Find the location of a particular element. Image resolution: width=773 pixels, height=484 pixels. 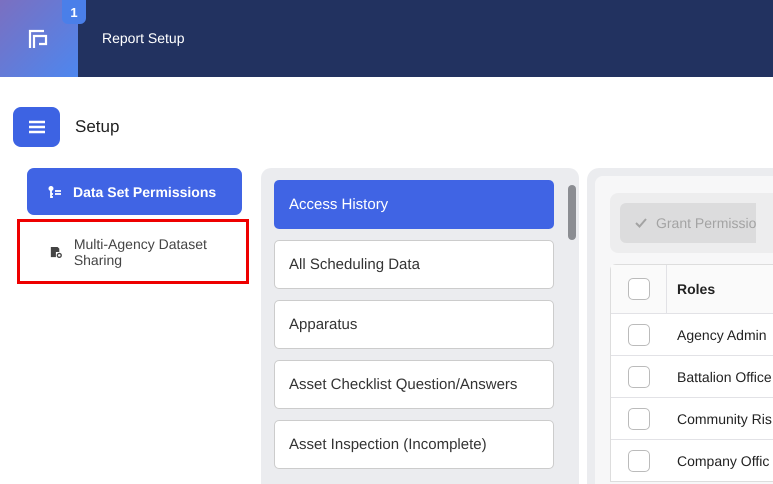

nav-item: Data Set Permissions is located at coordinates (134, 191).